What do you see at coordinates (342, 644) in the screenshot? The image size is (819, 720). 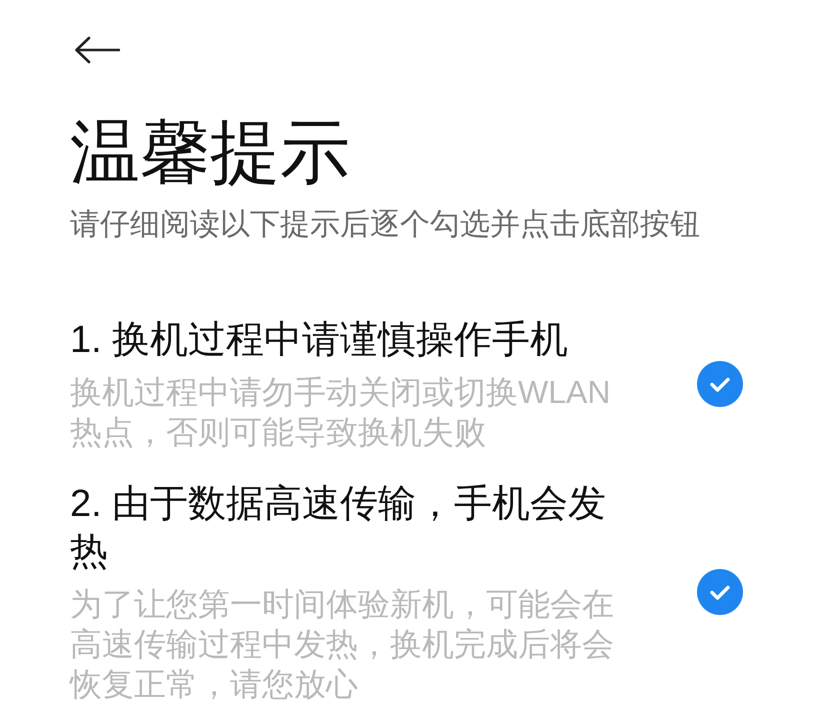 I see `tip-description: 为了让您第一时间体验新机，可能会在高速传输过程中发热，换机完成后将会恢复正常，请您放心` at bounding box center [342, 644].